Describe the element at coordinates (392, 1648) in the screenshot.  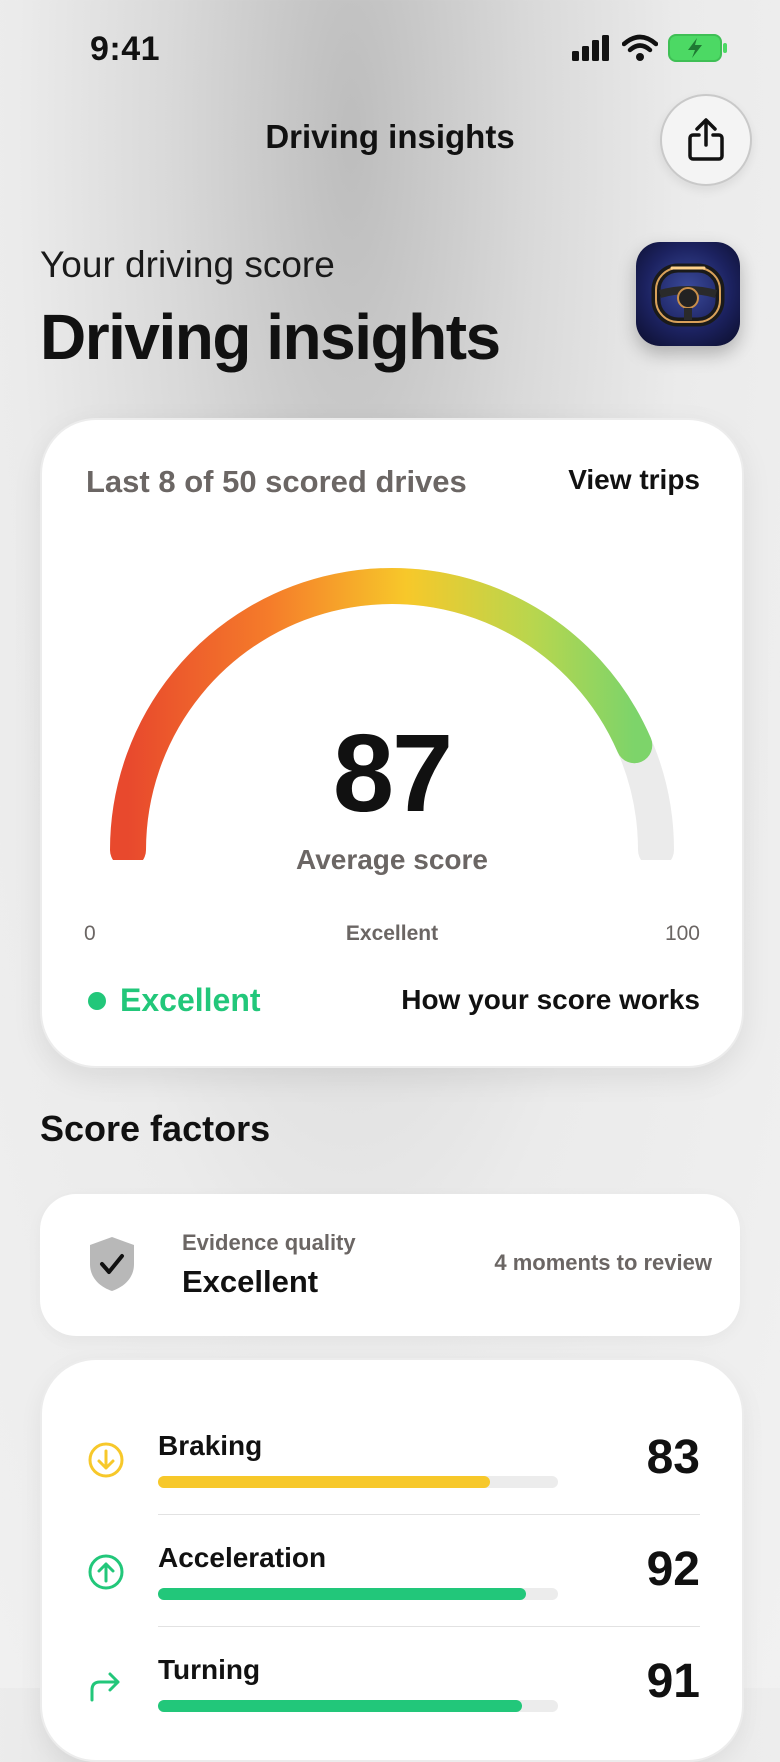
I see `factor-row-turning: Turning 91` at that location.